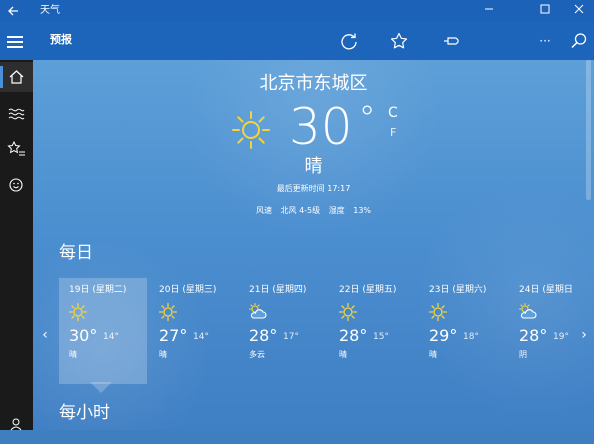 The height and width of the screenshot is (444, 594). What do you see at coordinates (545, 11) in the screenshot?
I see `maximize-button` at bounding box center [545, 11].